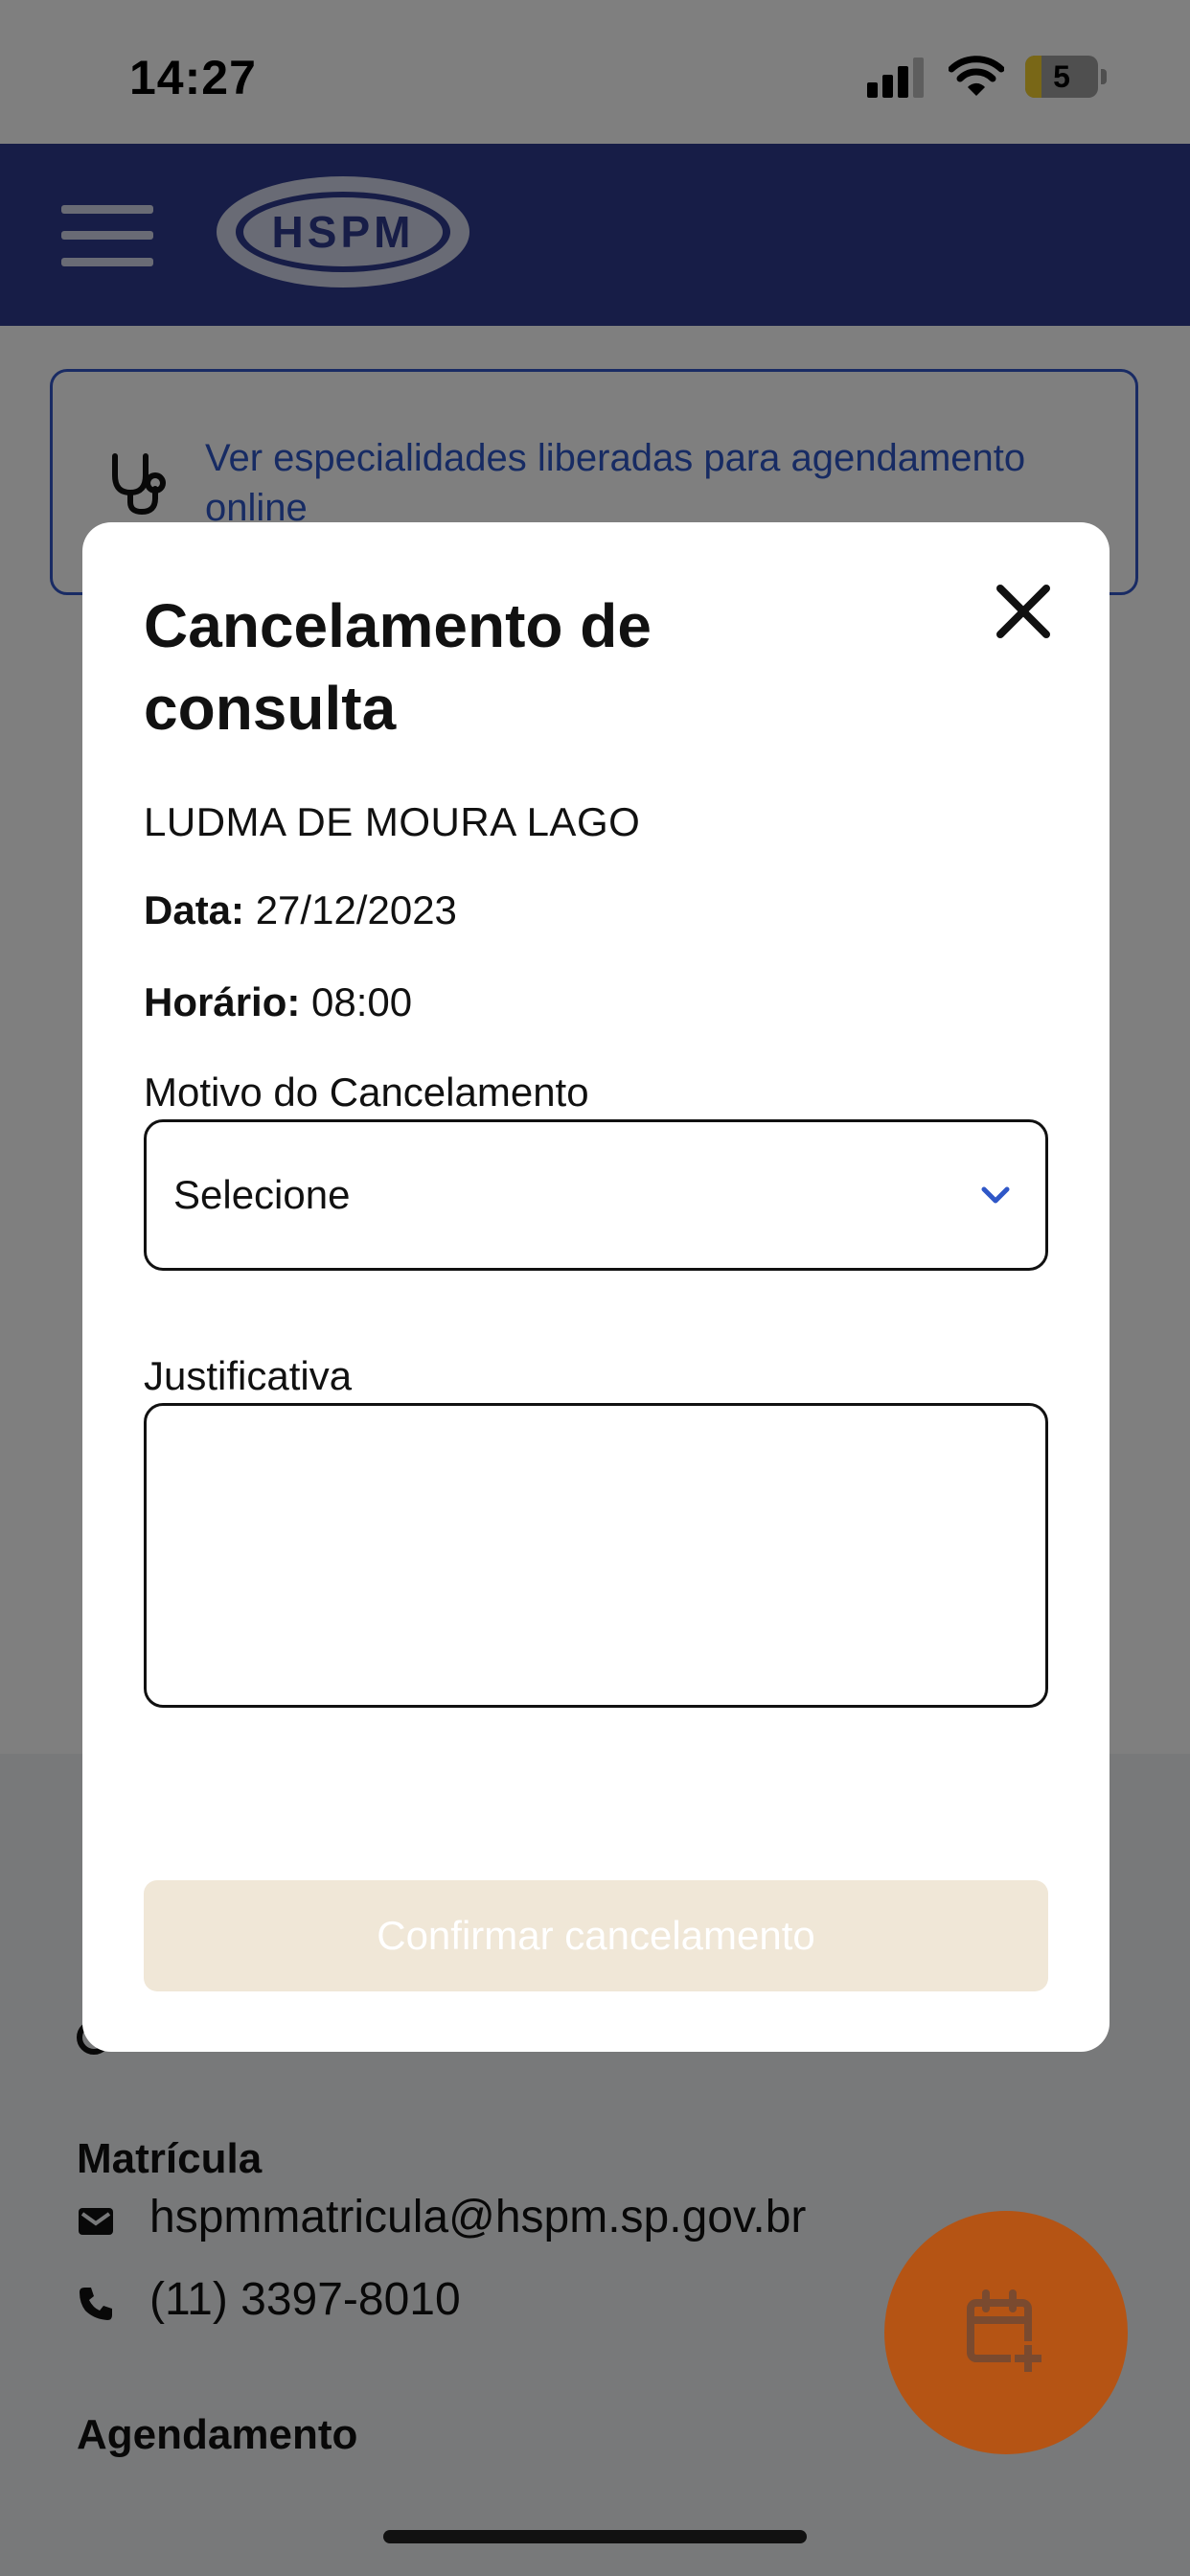 This screenshot has width=1190, height=2576. I want to click on new-appointment-button, so click(1006, 2332).